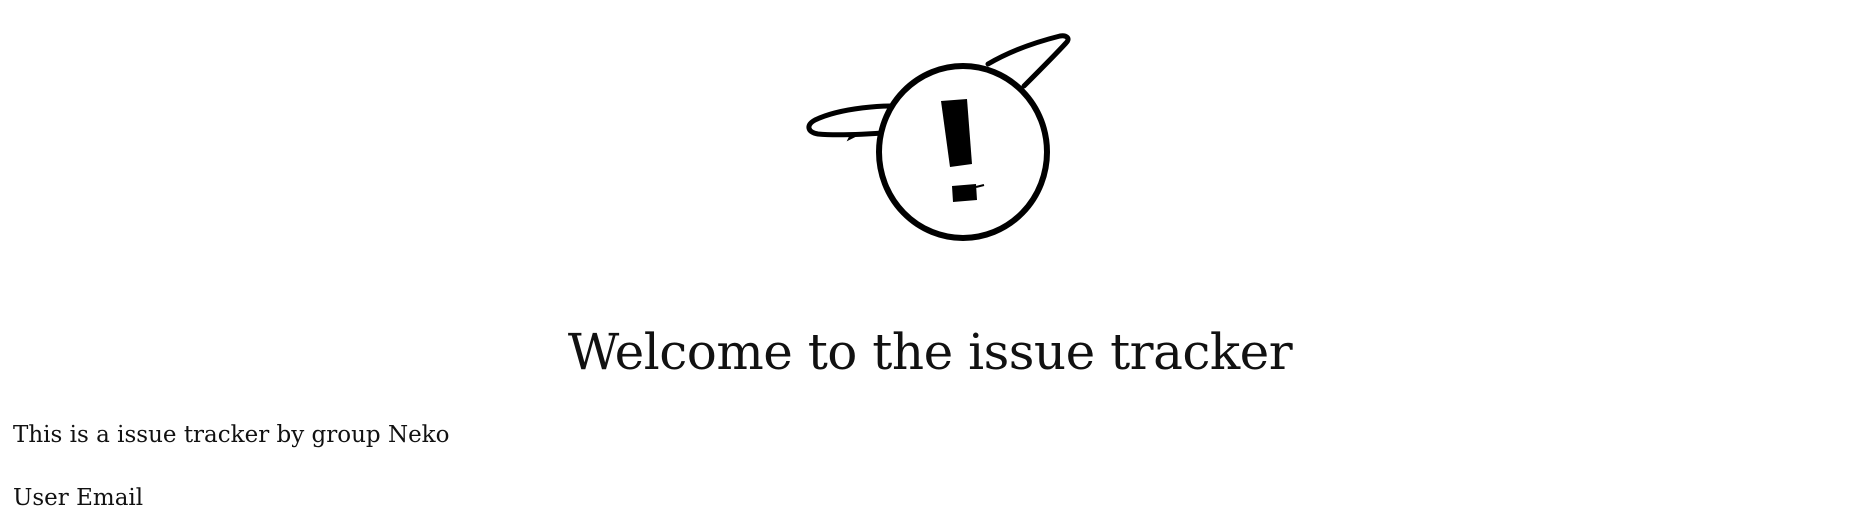 This screenshot has height=513, width=1860. I want to click on page-title: Welcome to the issue tracker, so click(930, 352).